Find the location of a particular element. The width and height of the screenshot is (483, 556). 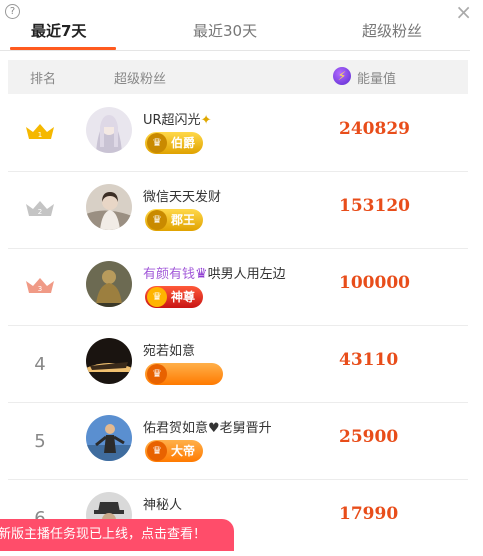

fan-name-suffix: 哄男人用左边 is located at coordinates (246, 274).